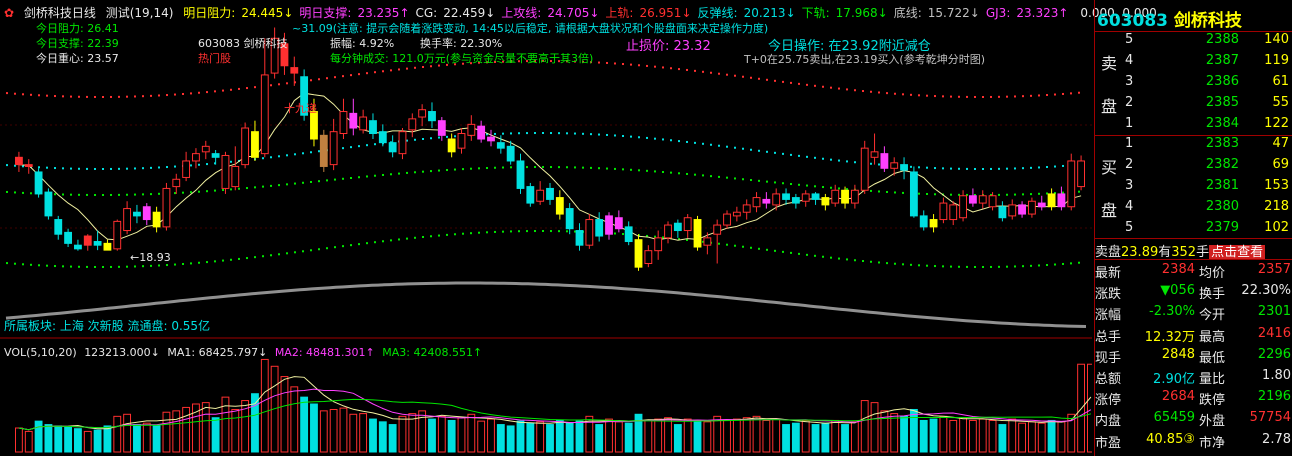 This screenshot has width=1292, height=456. What do you see at coordinates (764, 13) in the screenshot?
I see `indicator-value: 20.213` at bounding box center [764, 13].